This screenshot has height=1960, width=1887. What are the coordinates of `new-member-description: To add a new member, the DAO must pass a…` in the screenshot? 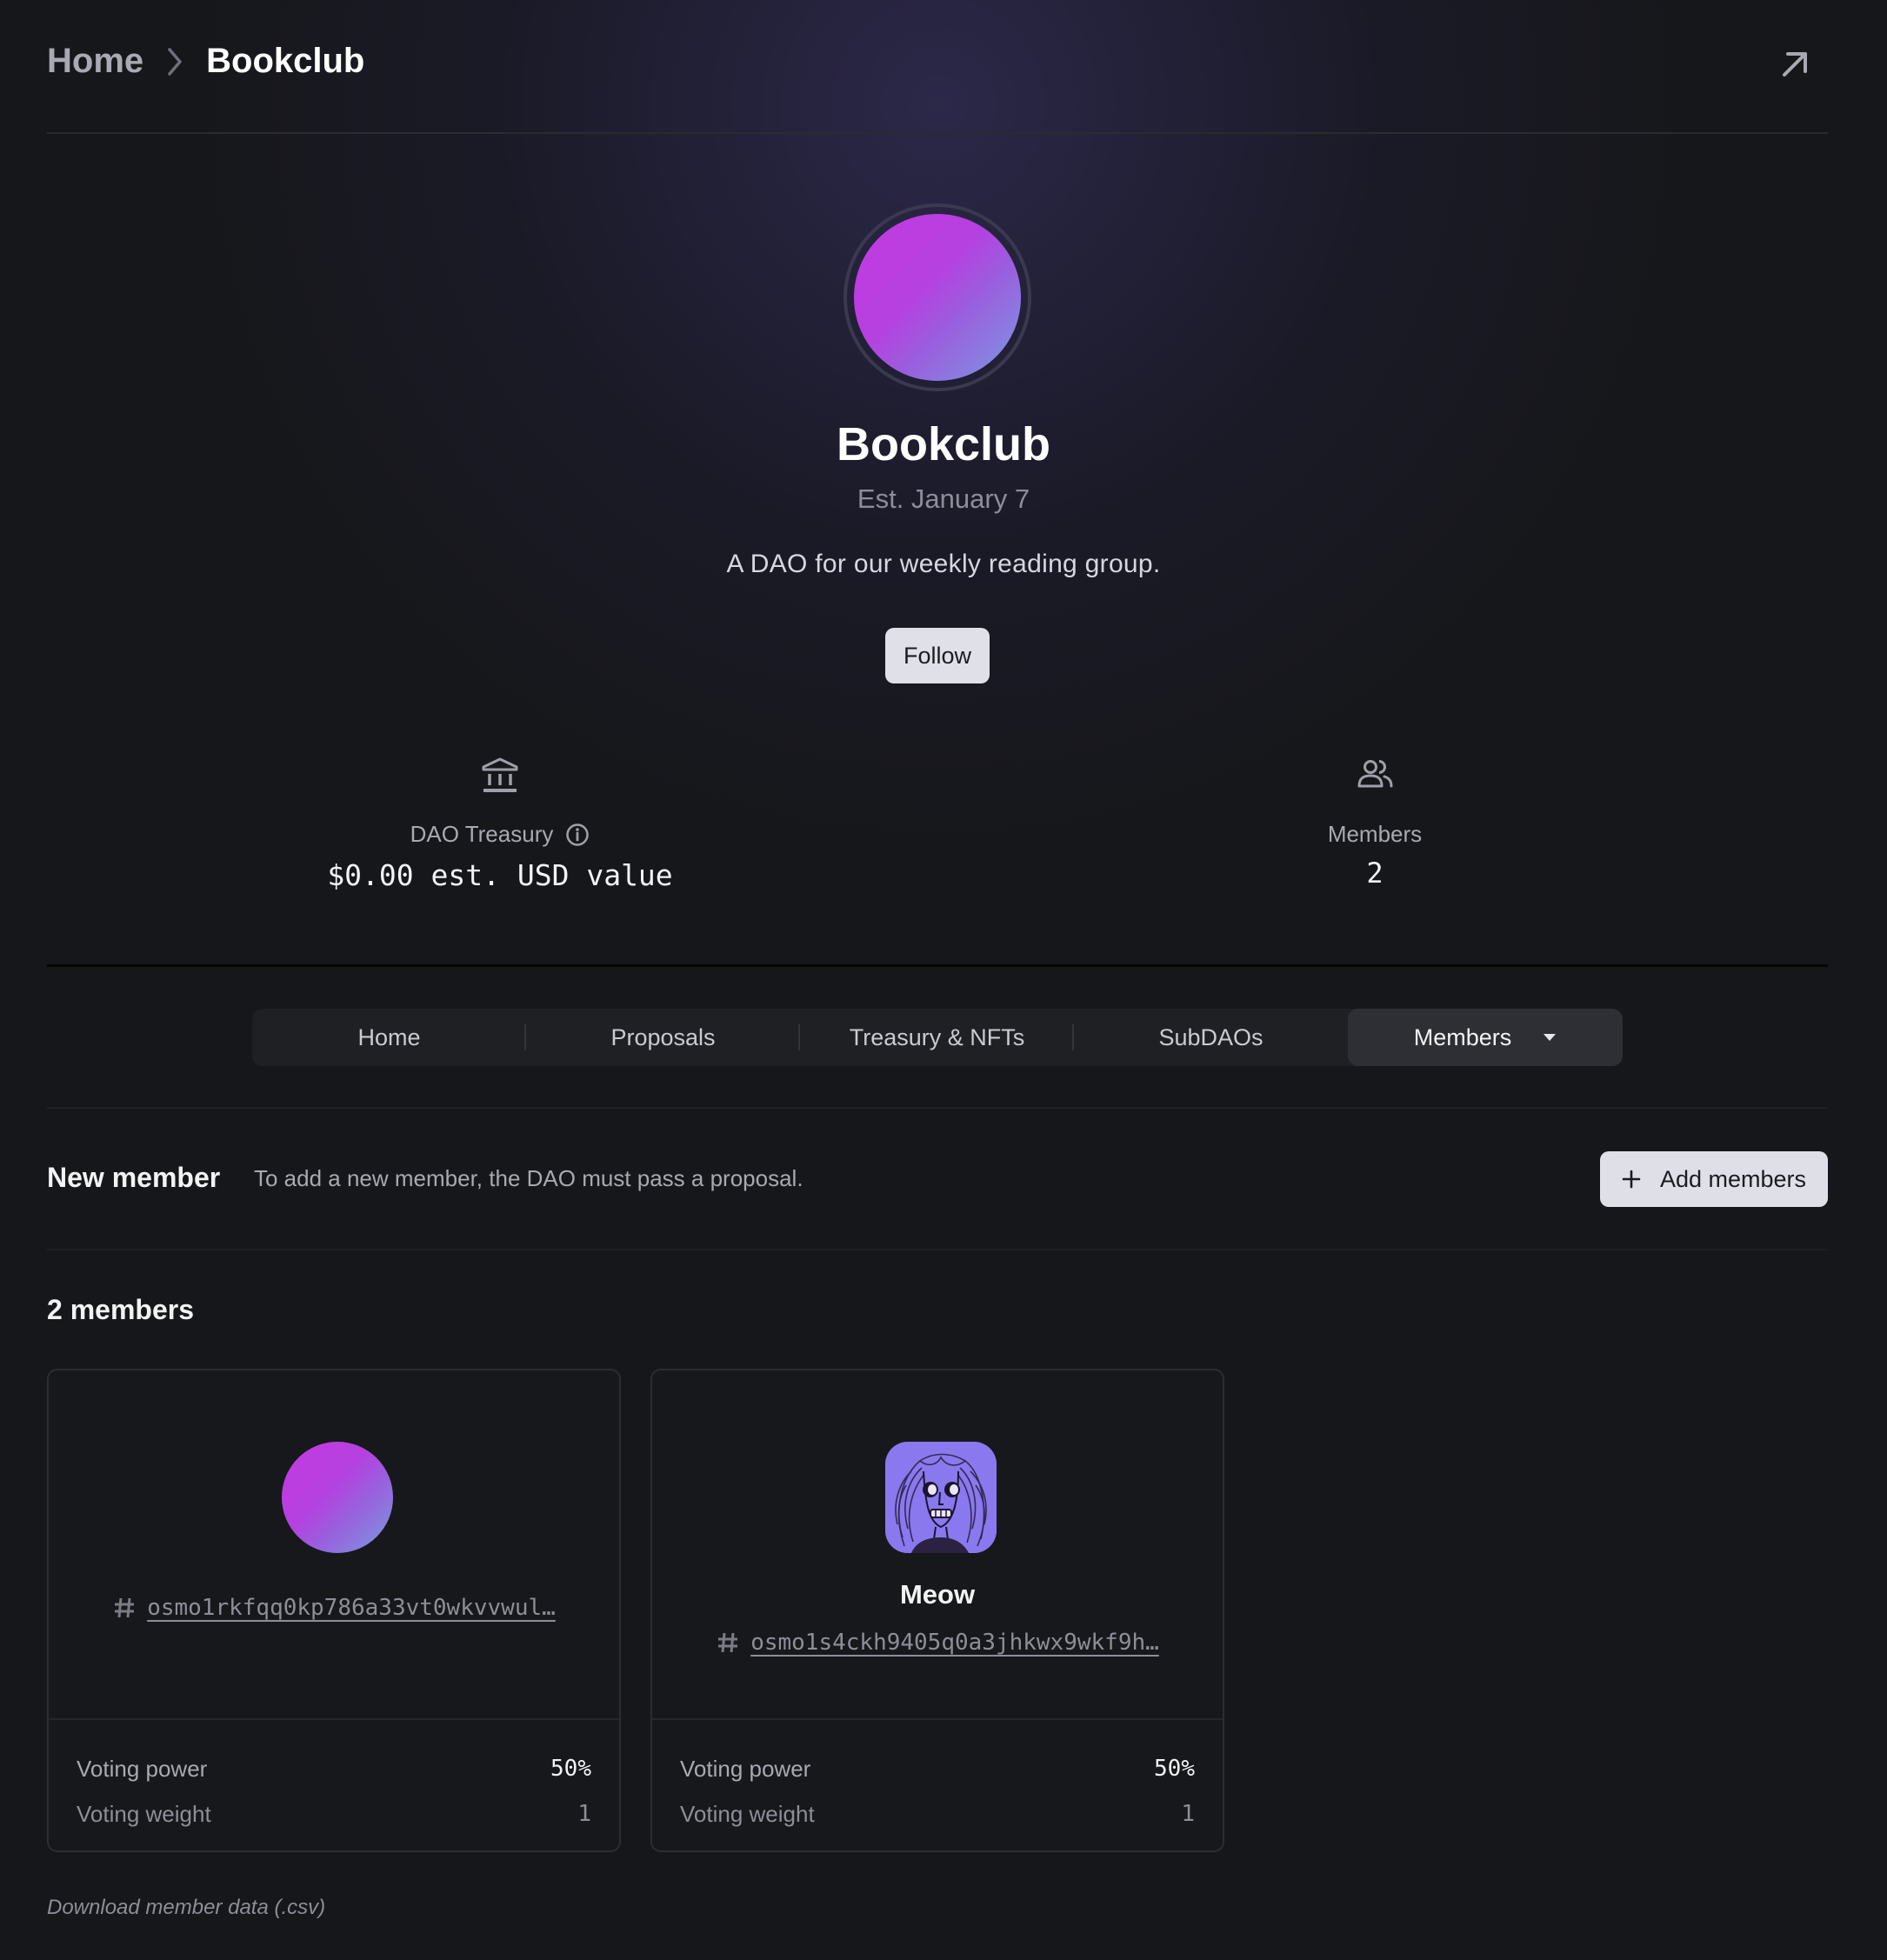 It's located at (528, 1178).